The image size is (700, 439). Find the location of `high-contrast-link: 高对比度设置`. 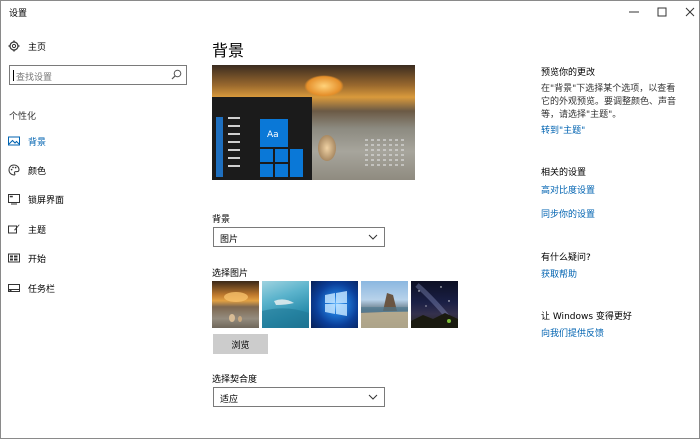

high-contrast-link: 高对比度设置 is located at coordinates (568, 189).